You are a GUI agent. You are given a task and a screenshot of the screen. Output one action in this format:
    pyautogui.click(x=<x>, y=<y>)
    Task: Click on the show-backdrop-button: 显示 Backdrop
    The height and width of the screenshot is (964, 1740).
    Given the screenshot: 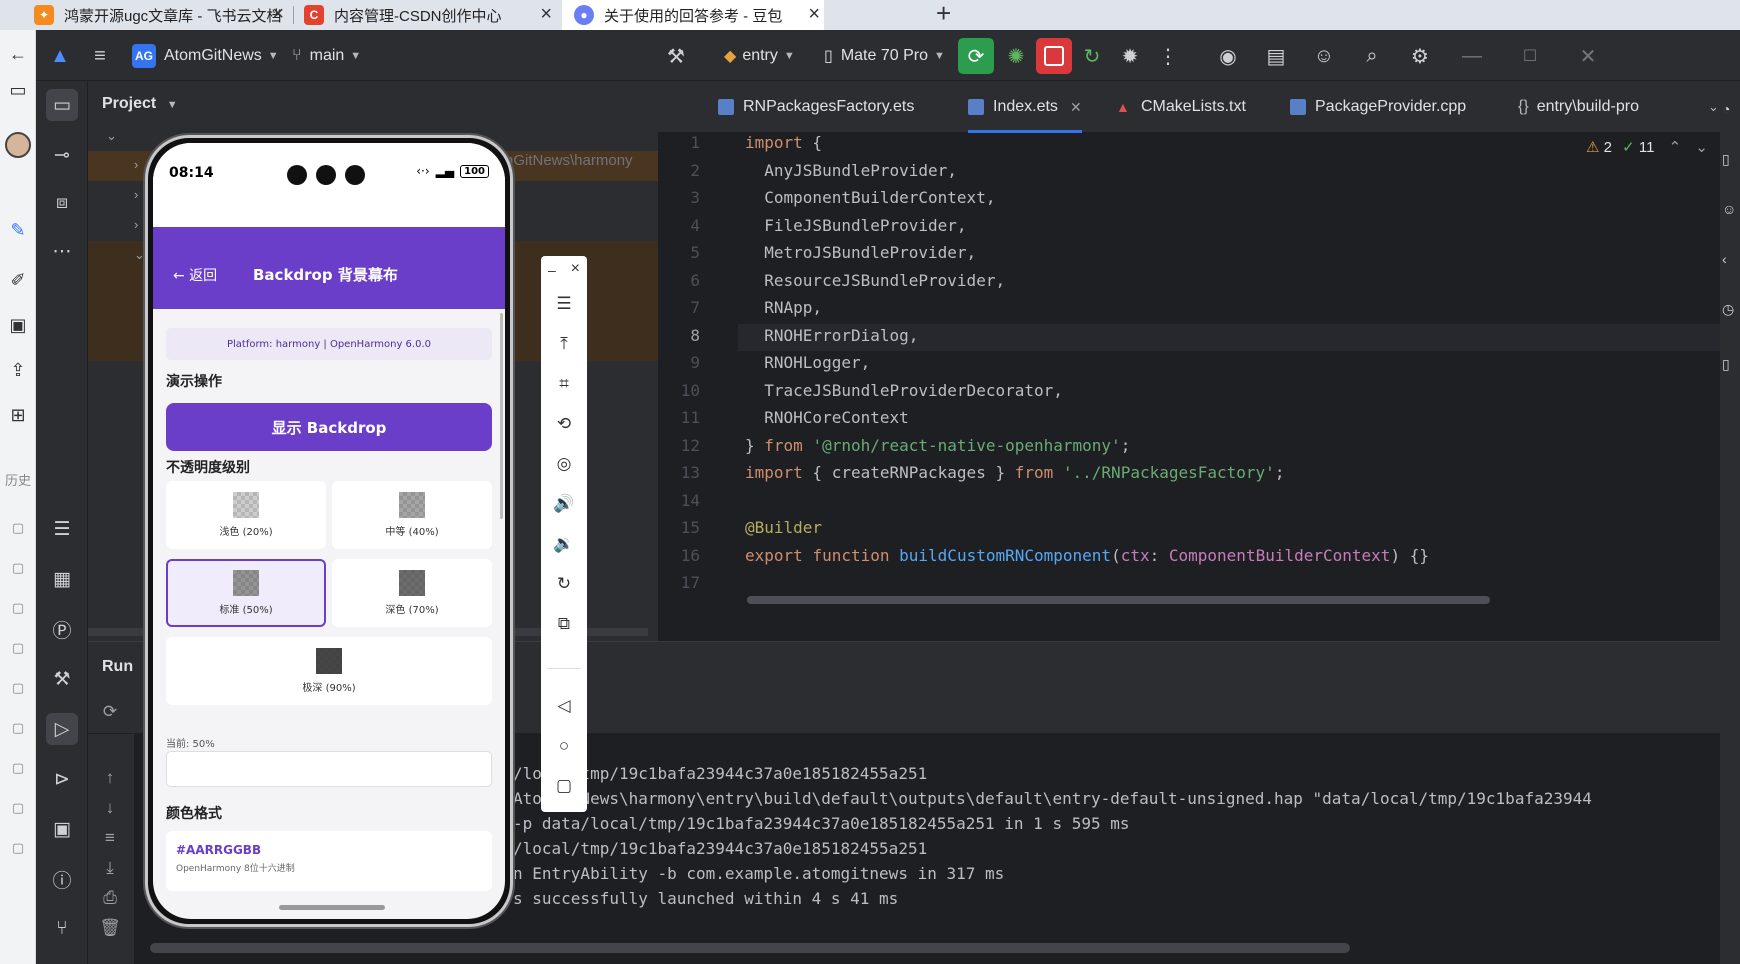 What is the action you would take?
    pyautogui.click(x=329, y=427)
    